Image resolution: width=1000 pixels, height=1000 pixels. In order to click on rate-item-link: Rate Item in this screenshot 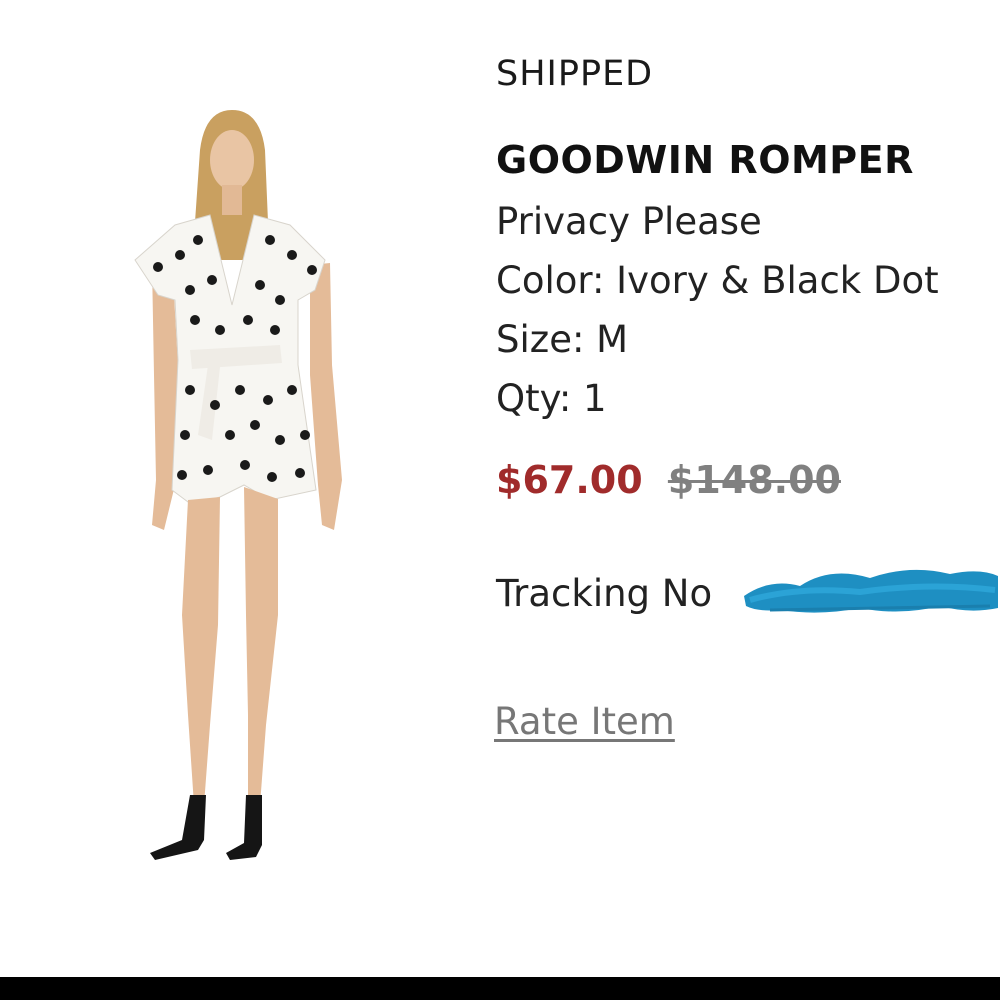, I will do `click(584, 721)`.